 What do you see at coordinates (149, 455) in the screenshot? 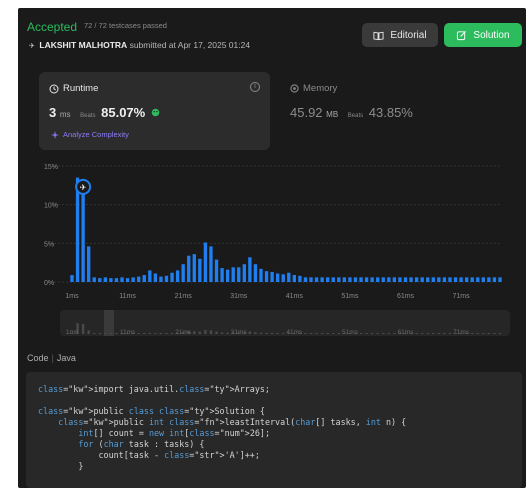
I see `code-line: count[task - class="str">'A']++;` at bounding box center [149, 455].